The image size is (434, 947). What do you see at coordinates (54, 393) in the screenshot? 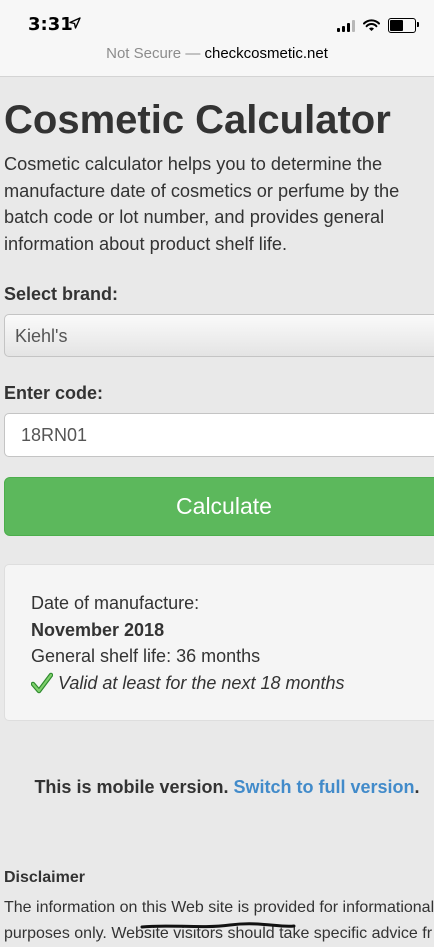
I see `code-label: Enter code:` at bounding box center [54, 393].